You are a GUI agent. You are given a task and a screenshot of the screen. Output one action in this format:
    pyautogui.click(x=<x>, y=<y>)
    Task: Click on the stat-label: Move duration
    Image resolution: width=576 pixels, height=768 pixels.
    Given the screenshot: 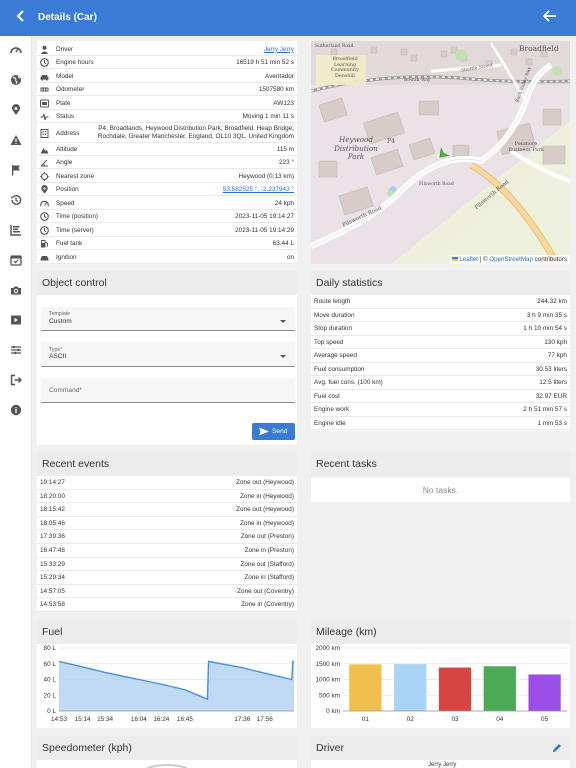 What is the action you would take?
    pyautogui.click(x=334, y=315)
    